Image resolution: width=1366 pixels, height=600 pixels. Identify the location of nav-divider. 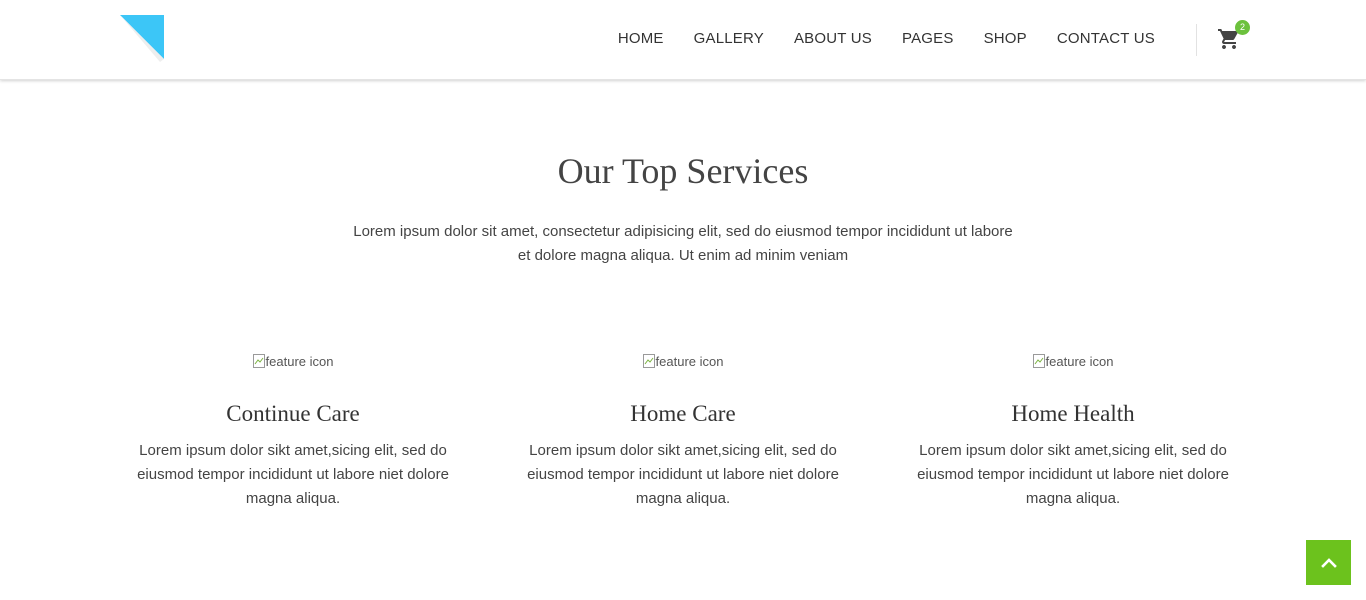
(1196, 40).